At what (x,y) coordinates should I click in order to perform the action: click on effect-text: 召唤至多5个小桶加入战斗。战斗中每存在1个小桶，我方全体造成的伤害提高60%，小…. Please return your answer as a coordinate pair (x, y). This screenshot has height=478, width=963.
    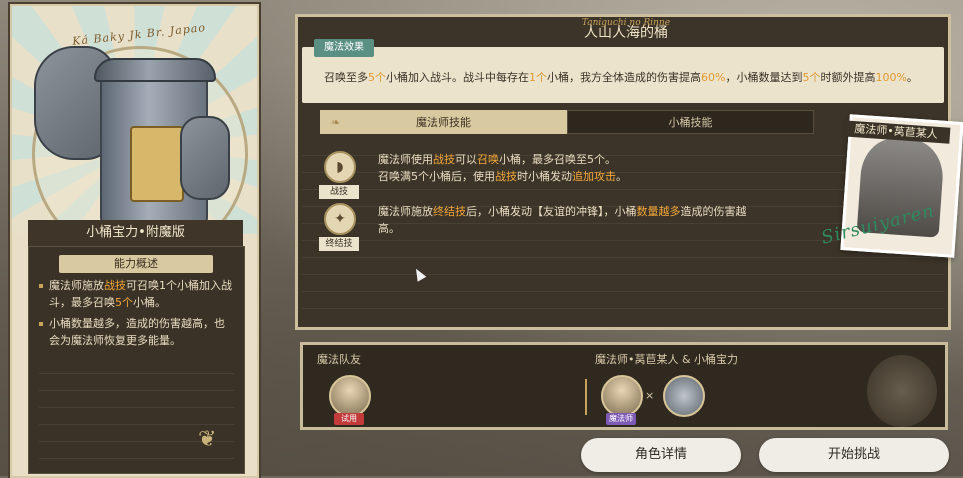
    Looking at the image, I should click on (621, 77).